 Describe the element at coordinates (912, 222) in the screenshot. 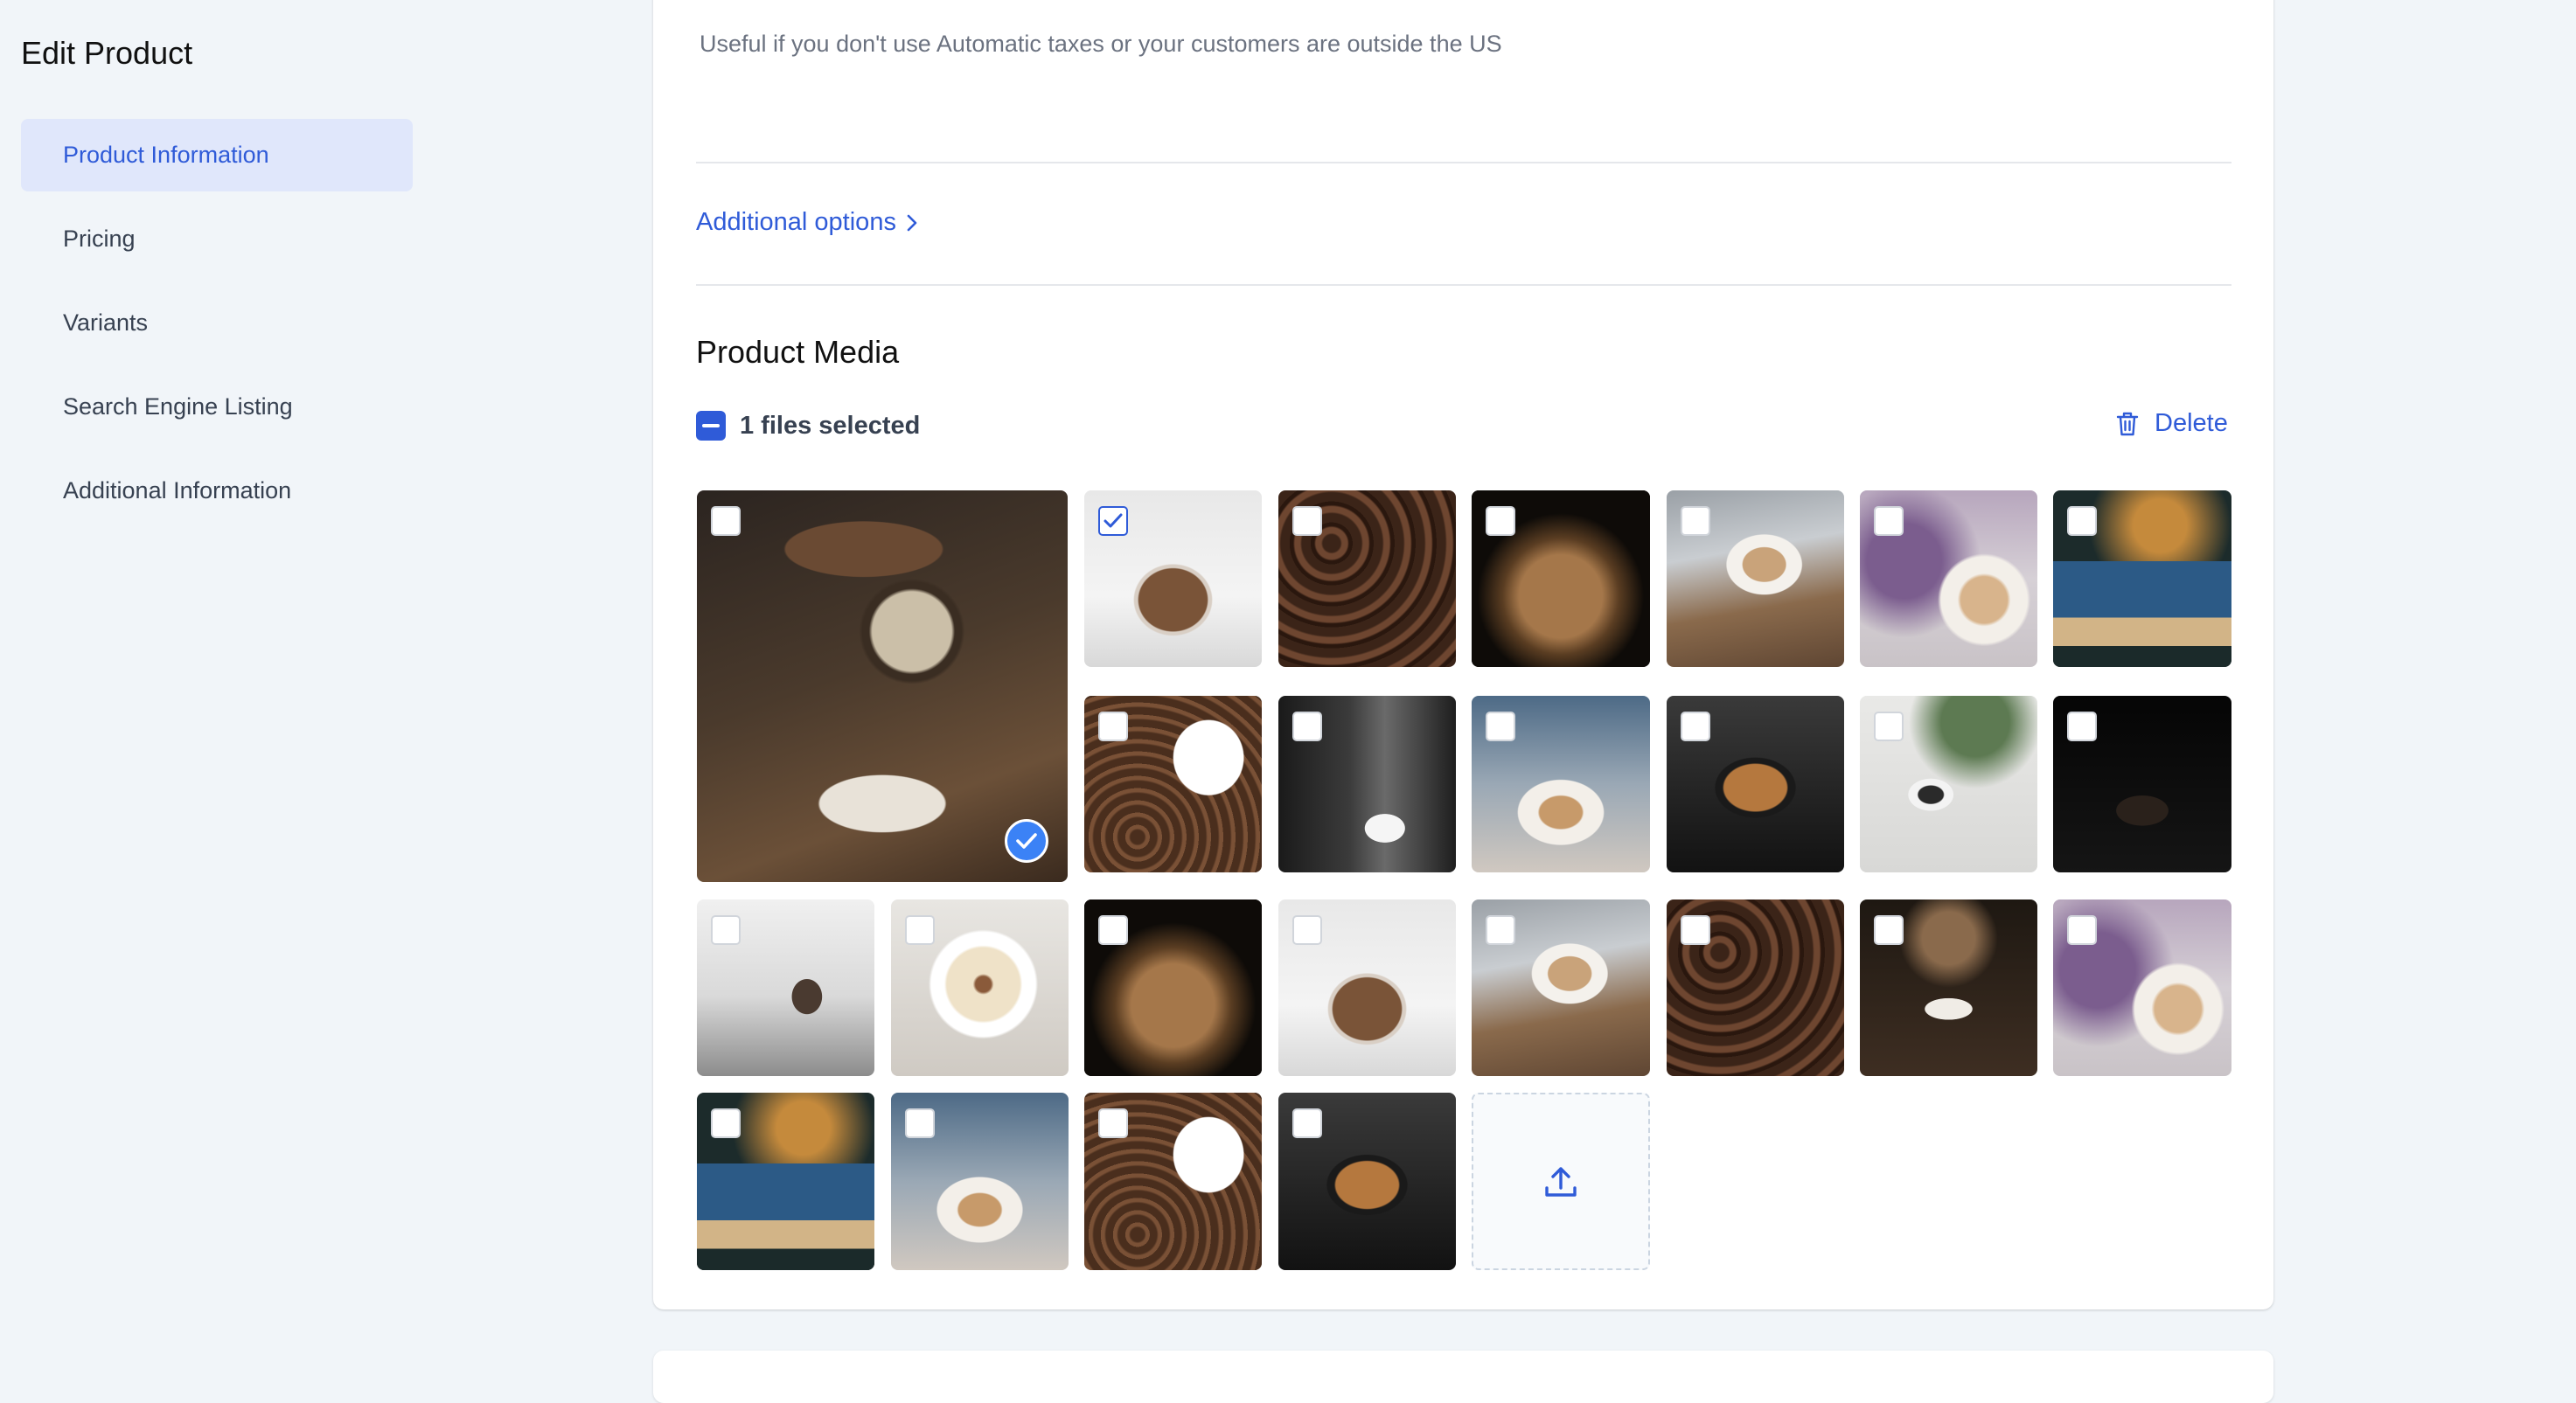

I see `chevron-right-icon` at that location.